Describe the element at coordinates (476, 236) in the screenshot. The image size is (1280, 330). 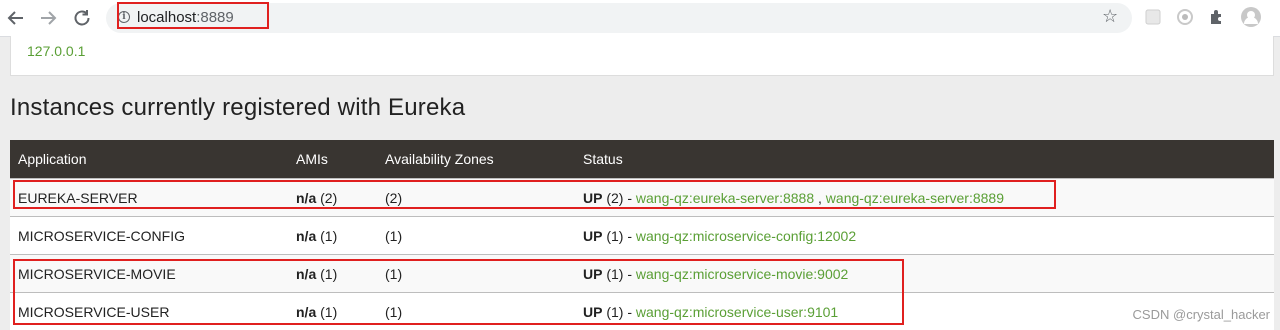
I see `zones-cell: (1)` at that location.